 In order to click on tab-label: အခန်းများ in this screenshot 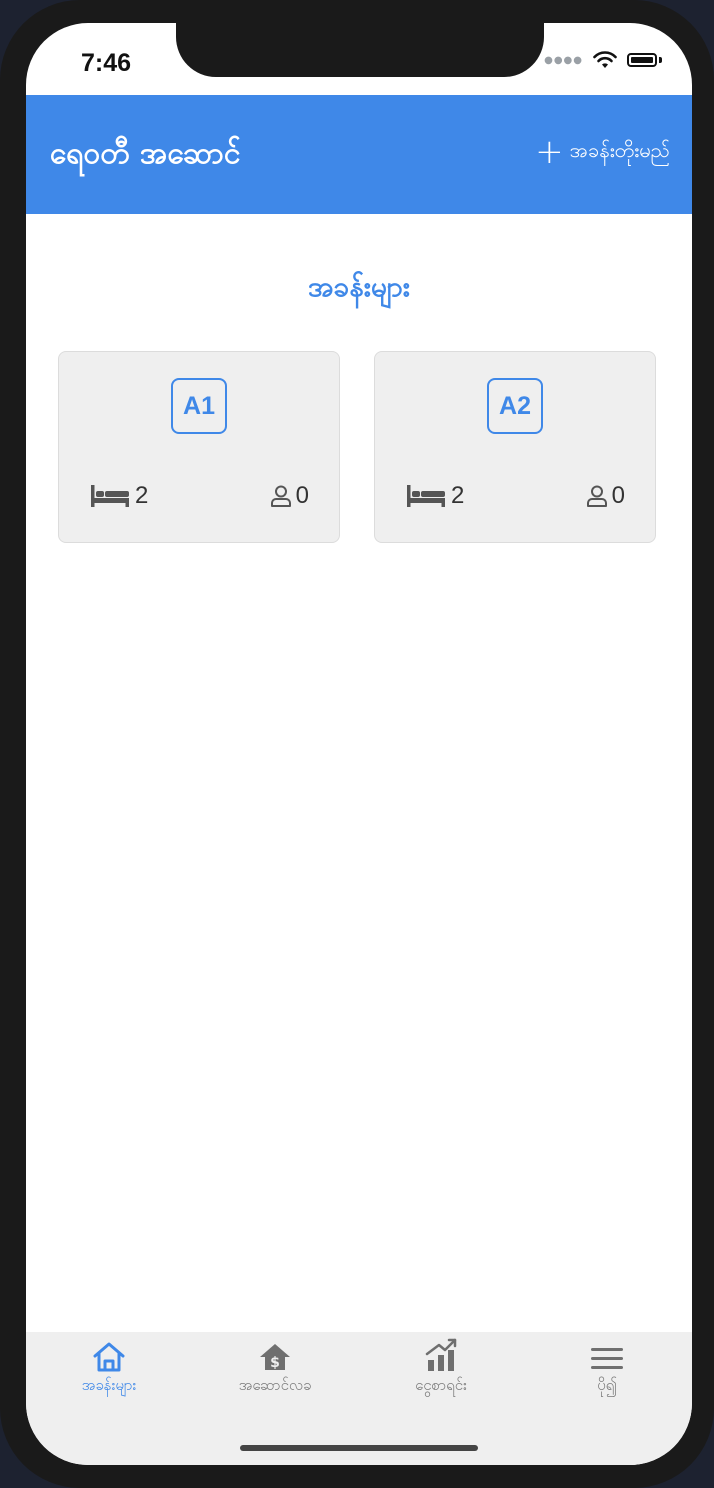, I will do `click(109, 1385)`.